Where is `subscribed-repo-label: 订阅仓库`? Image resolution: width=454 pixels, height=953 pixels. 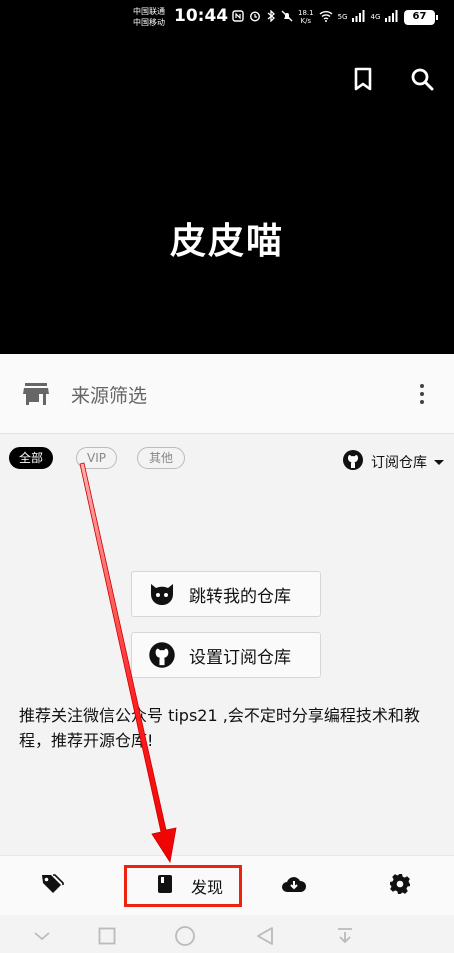 subscribed-repo-label: 订阅仓库 is located at coordinates (399, 463).